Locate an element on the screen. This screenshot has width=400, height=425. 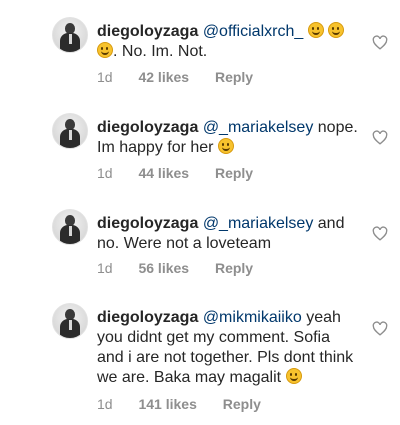
comment-likes: 42 likes is located at coordinates (163, 77).